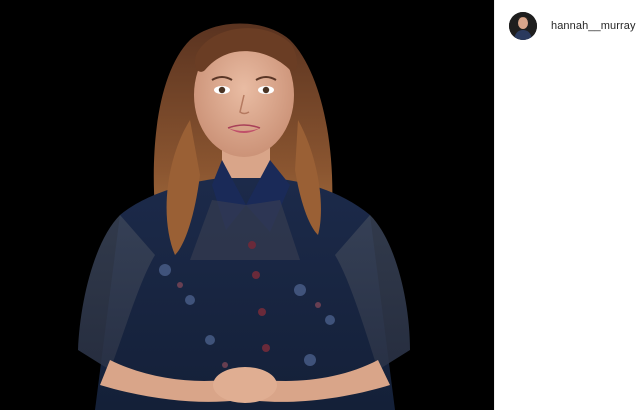 The height and width of the screenshot is (410, 640). I want to click on profile-avatar-icon, so click(523, 26).